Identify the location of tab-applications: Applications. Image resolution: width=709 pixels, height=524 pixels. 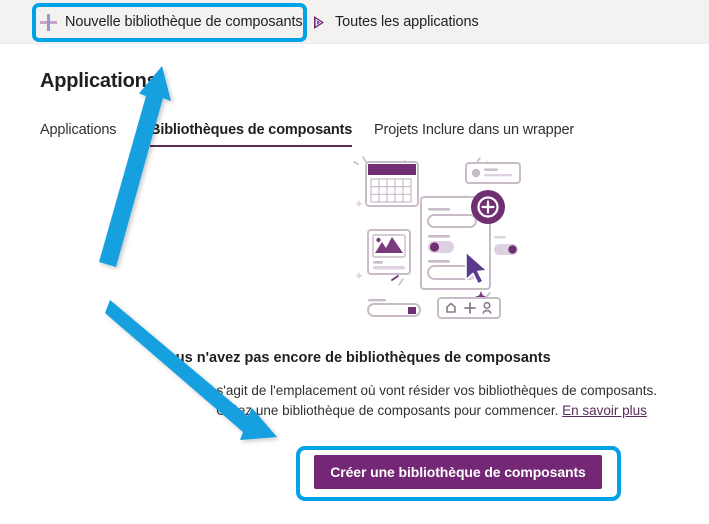
(78, 134).